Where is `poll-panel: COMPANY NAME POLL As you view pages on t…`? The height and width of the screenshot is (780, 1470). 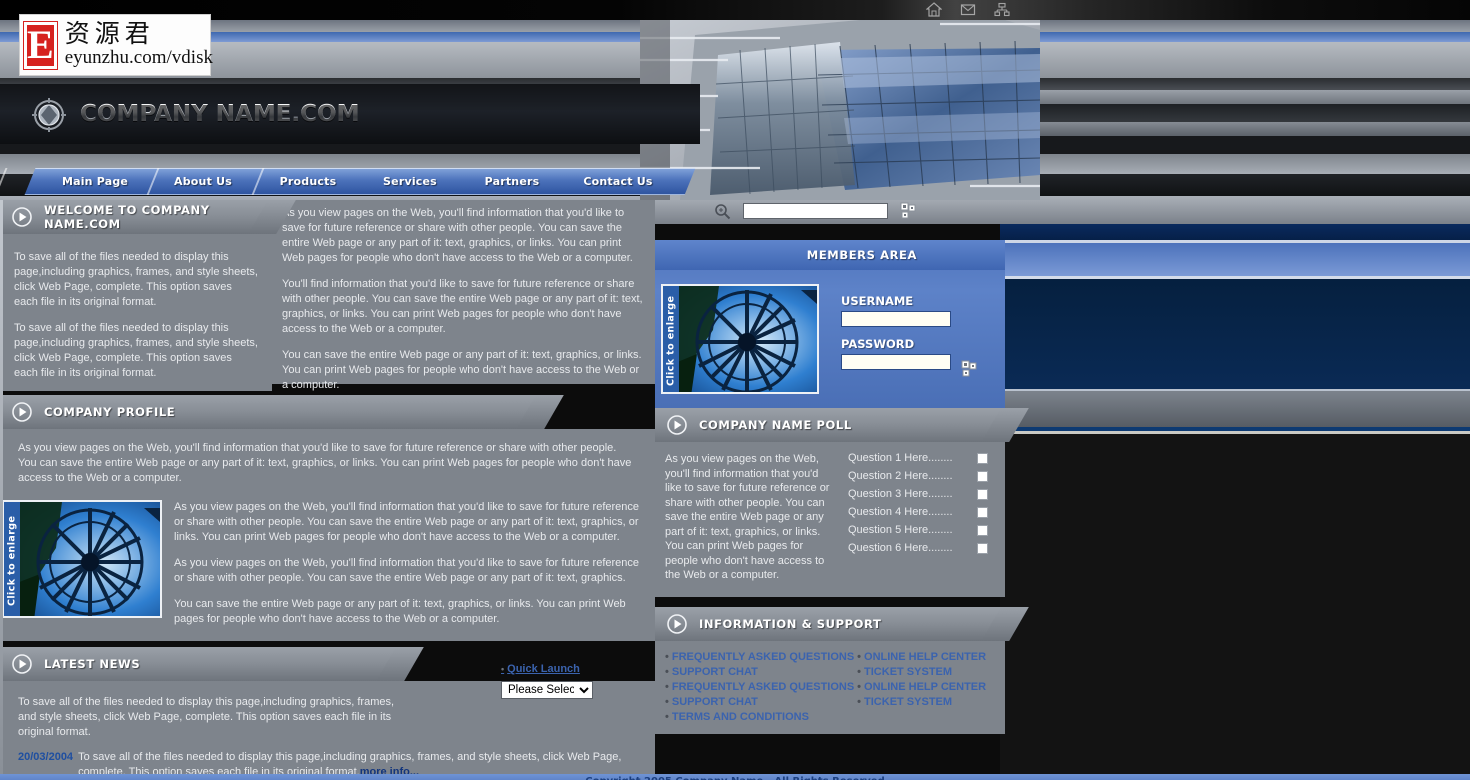
poll-panel: COMPANY NAME POLL As you view pages on t… is located at coordinates (830, 502).